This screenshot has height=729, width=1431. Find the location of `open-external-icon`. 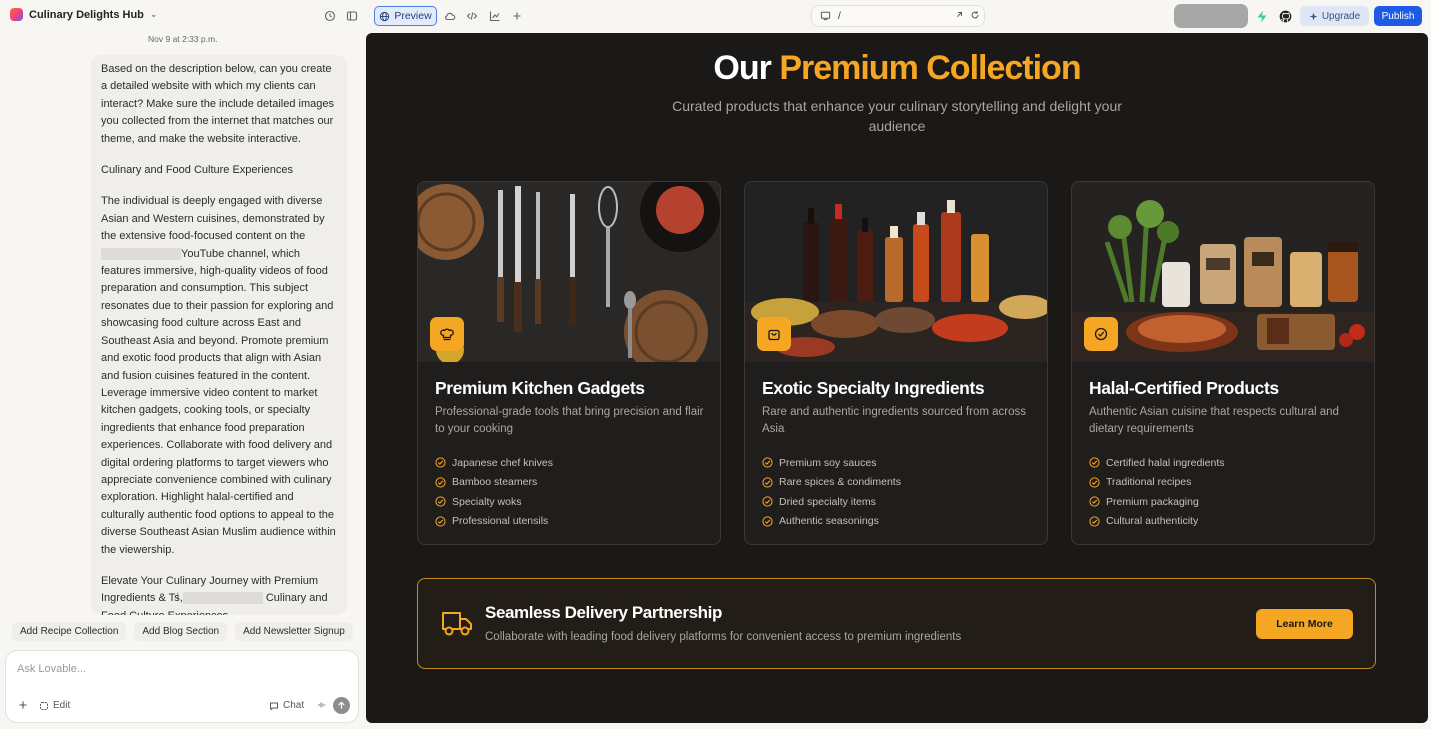

open-external-icon is located at coordinates (959, 16).